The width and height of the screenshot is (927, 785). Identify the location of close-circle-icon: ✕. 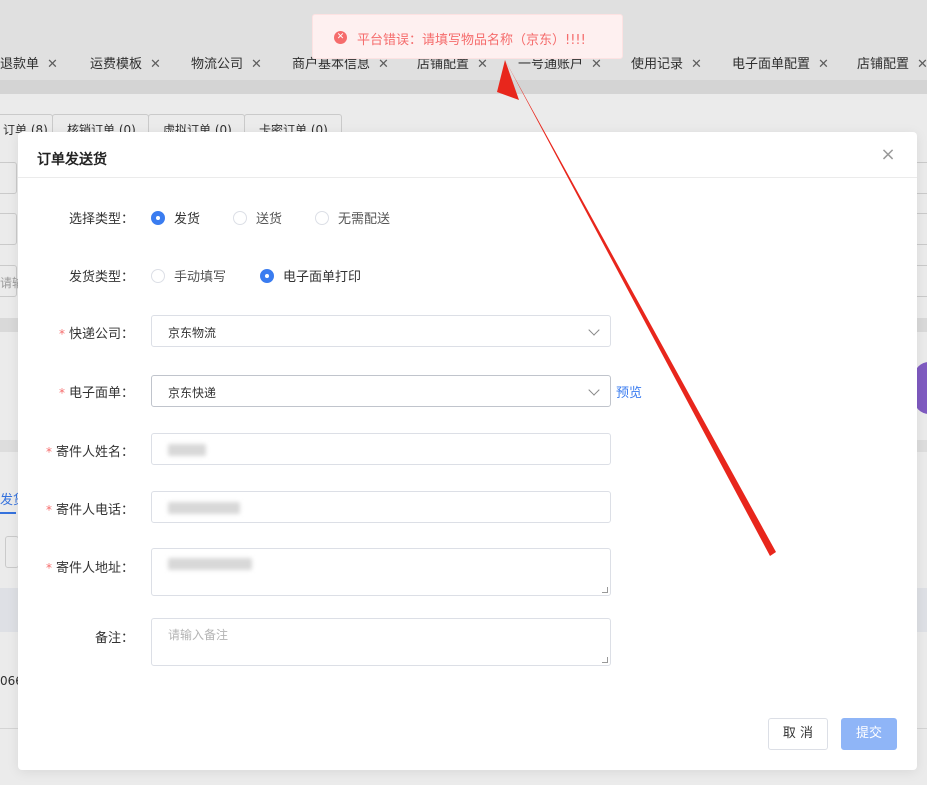
(340, 37).